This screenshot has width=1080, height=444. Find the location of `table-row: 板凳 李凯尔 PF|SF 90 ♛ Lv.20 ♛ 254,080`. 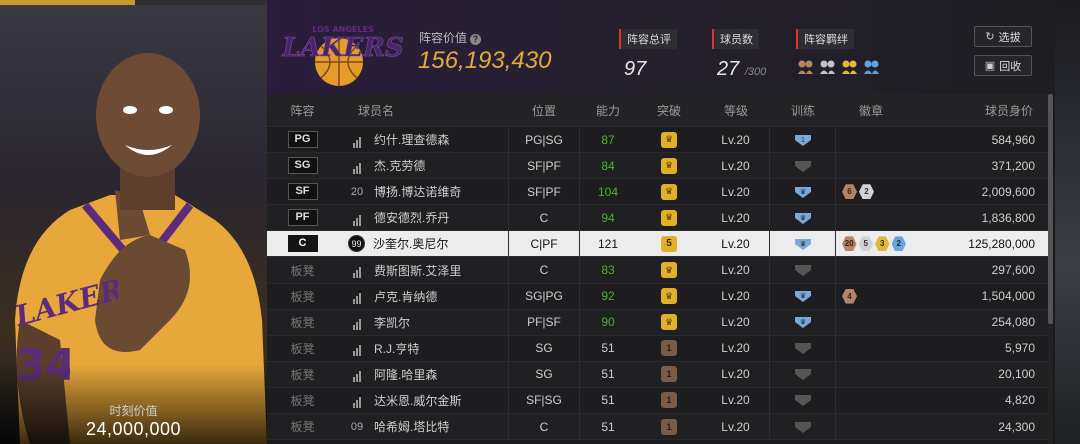

table-row: 板凳 李凯尔 PF|SF 90 ♛ Lv.20 ♛ 254,080 is located at coordinates (657, 322).